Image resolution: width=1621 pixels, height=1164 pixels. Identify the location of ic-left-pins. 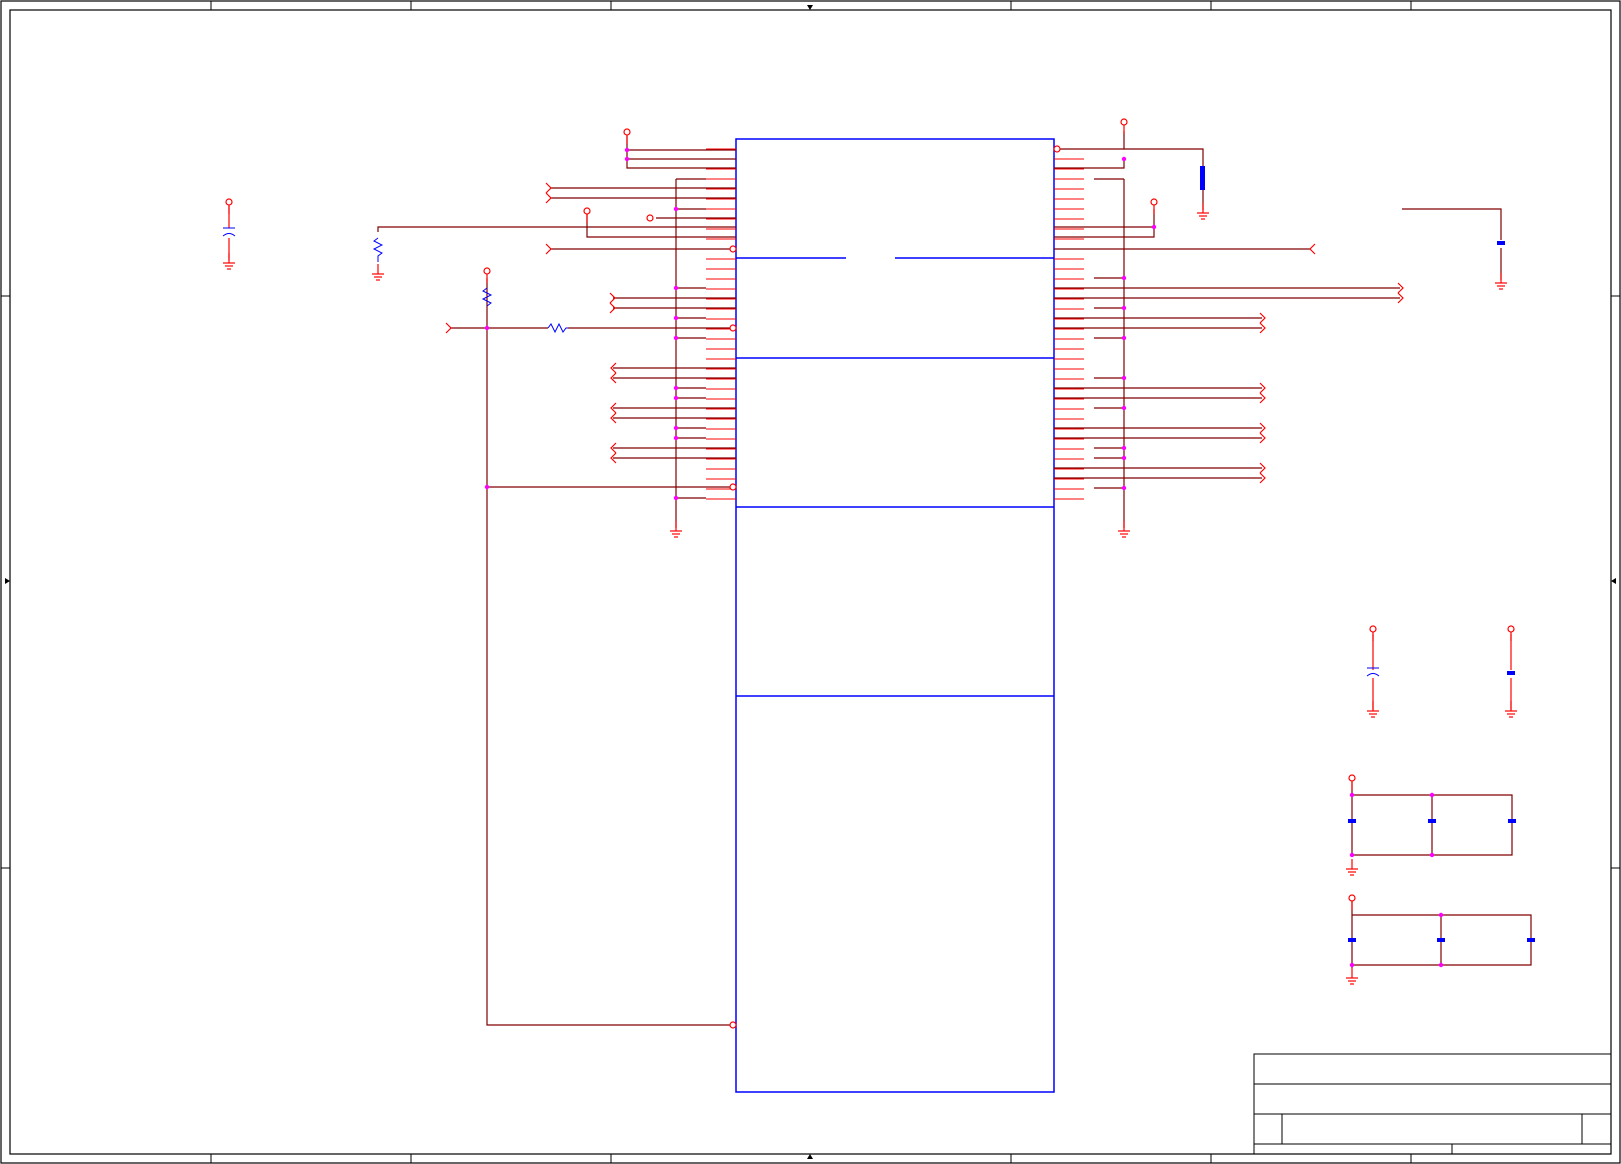
(721, 324).